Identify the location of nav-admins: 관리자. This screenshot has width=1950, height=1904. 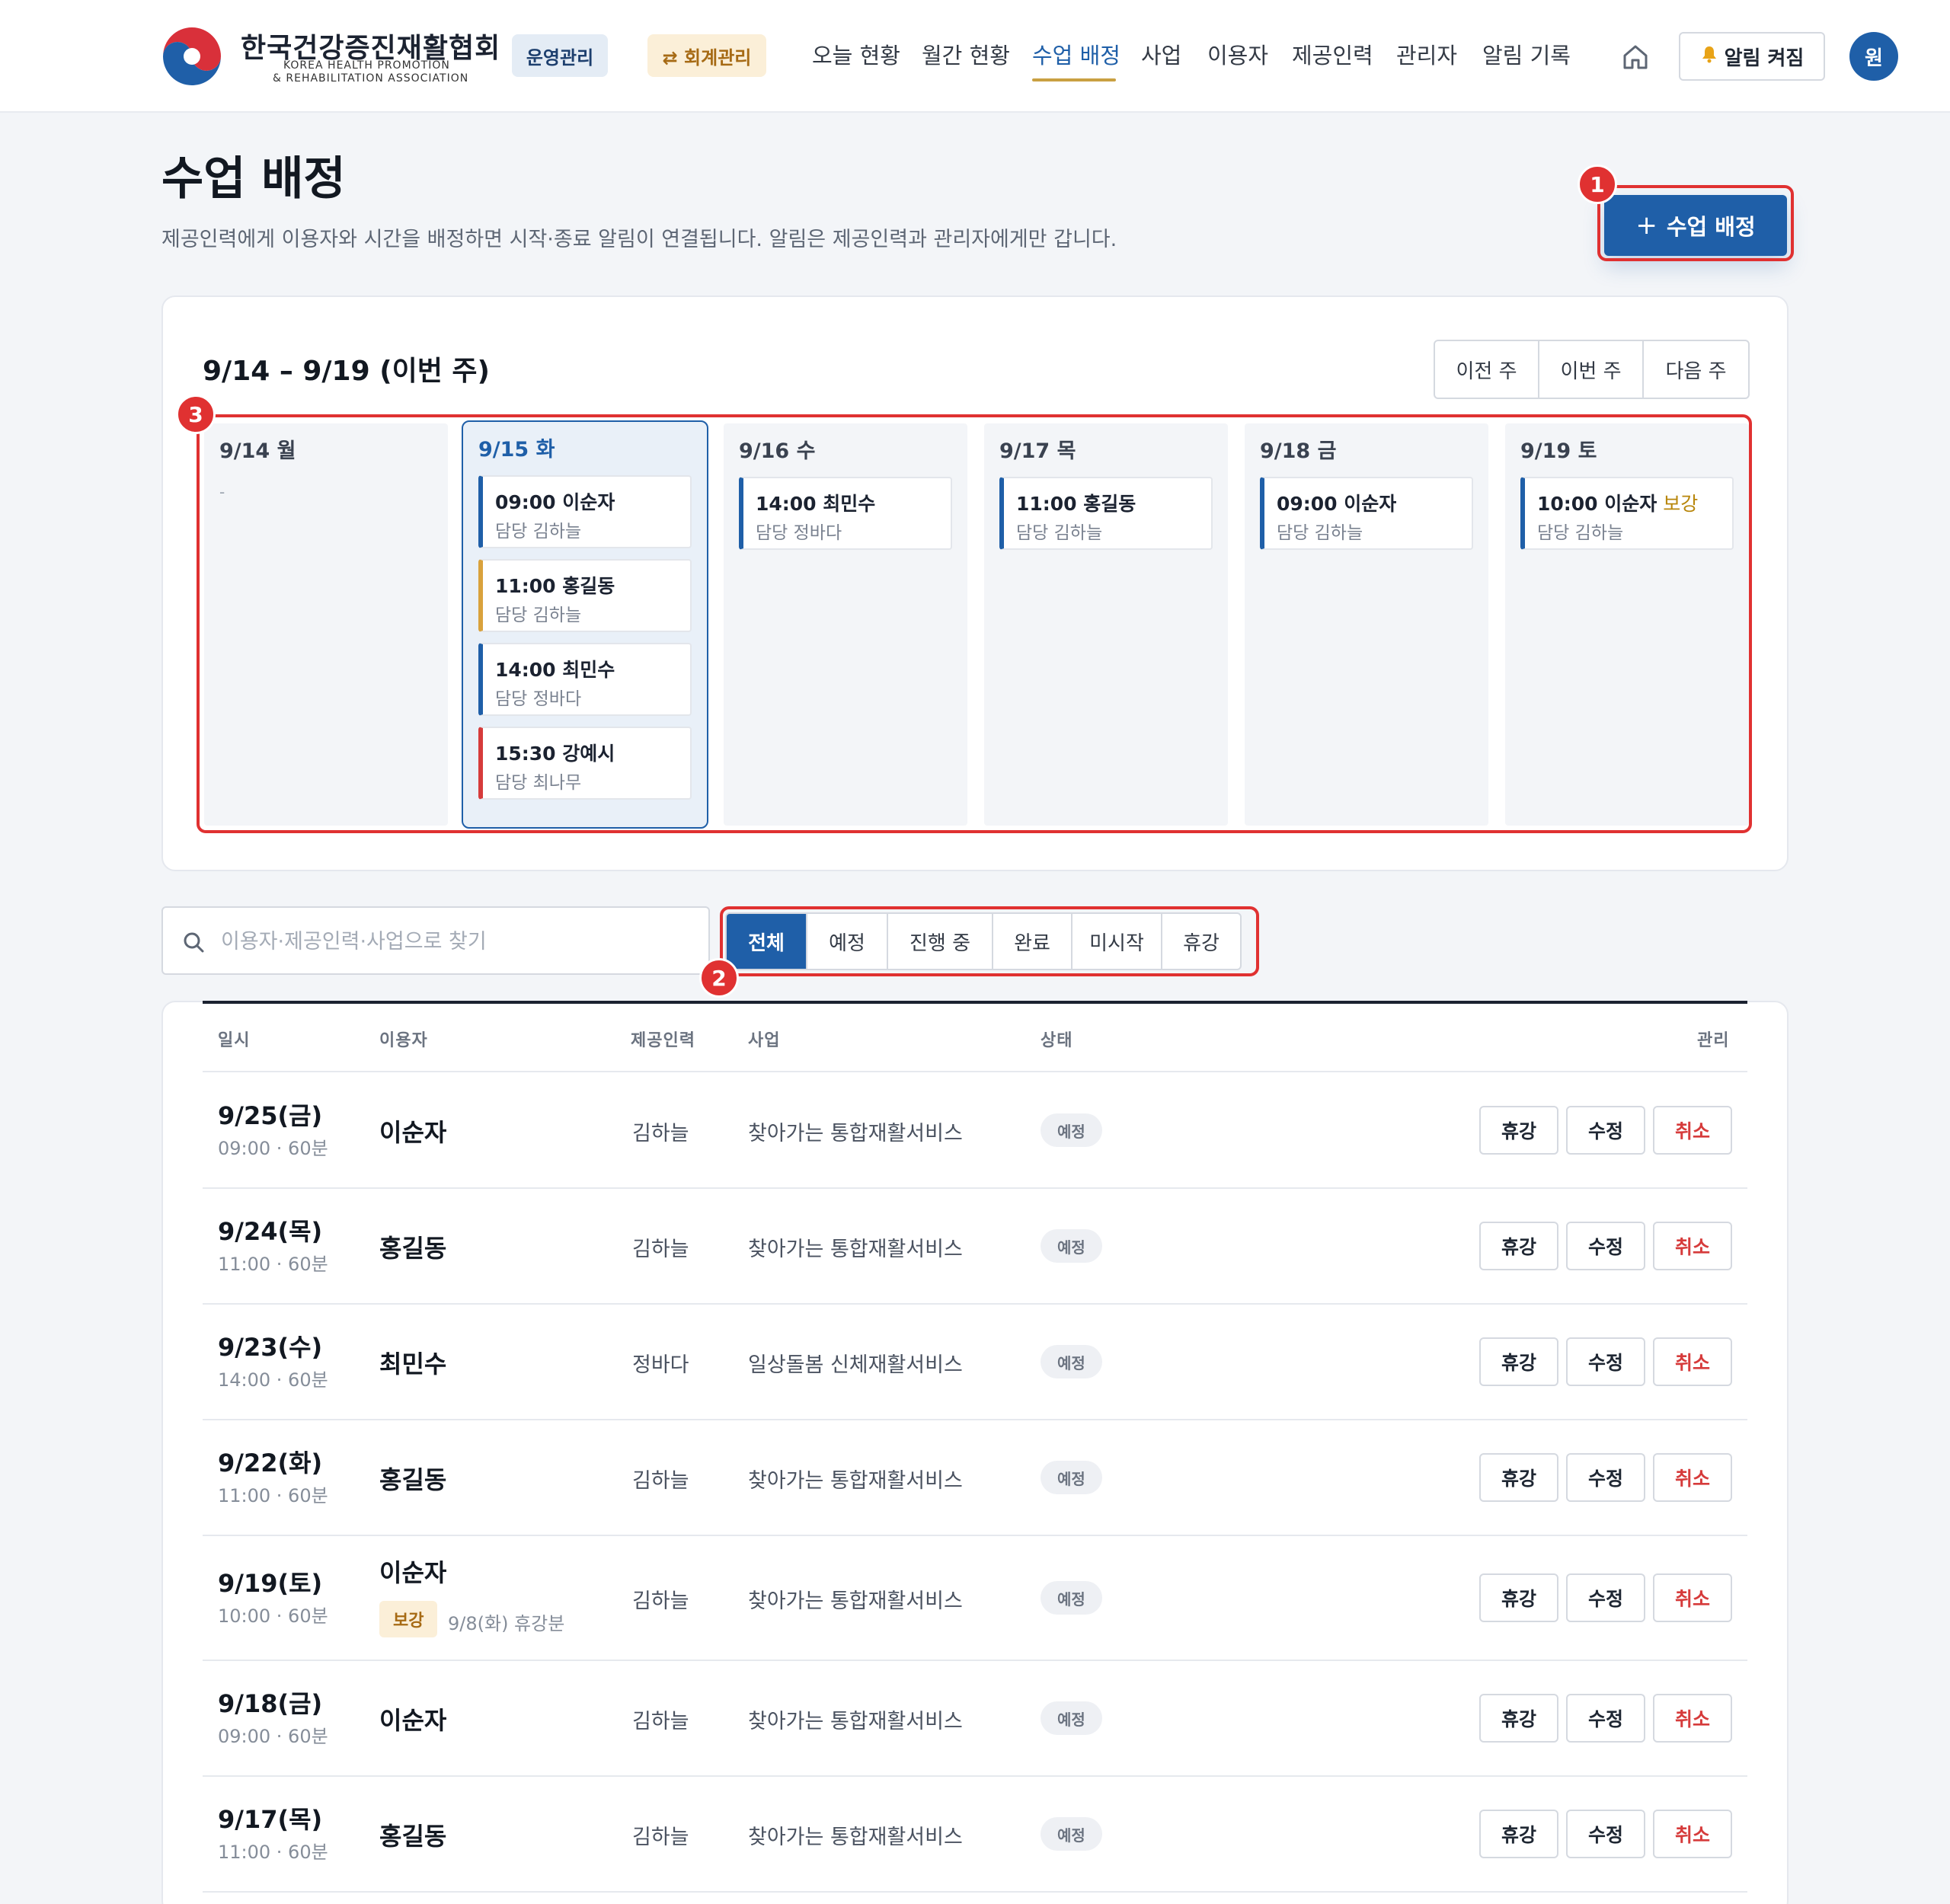
(1426, 54).